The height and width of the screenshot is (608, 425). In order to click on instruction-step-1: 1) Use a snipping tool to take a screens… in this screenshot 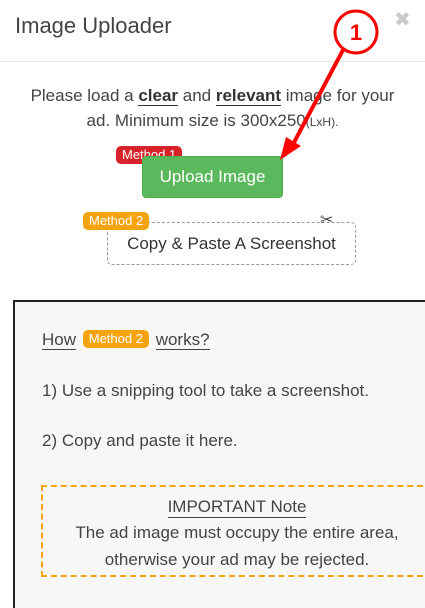, I will do `click(205, 390)`.